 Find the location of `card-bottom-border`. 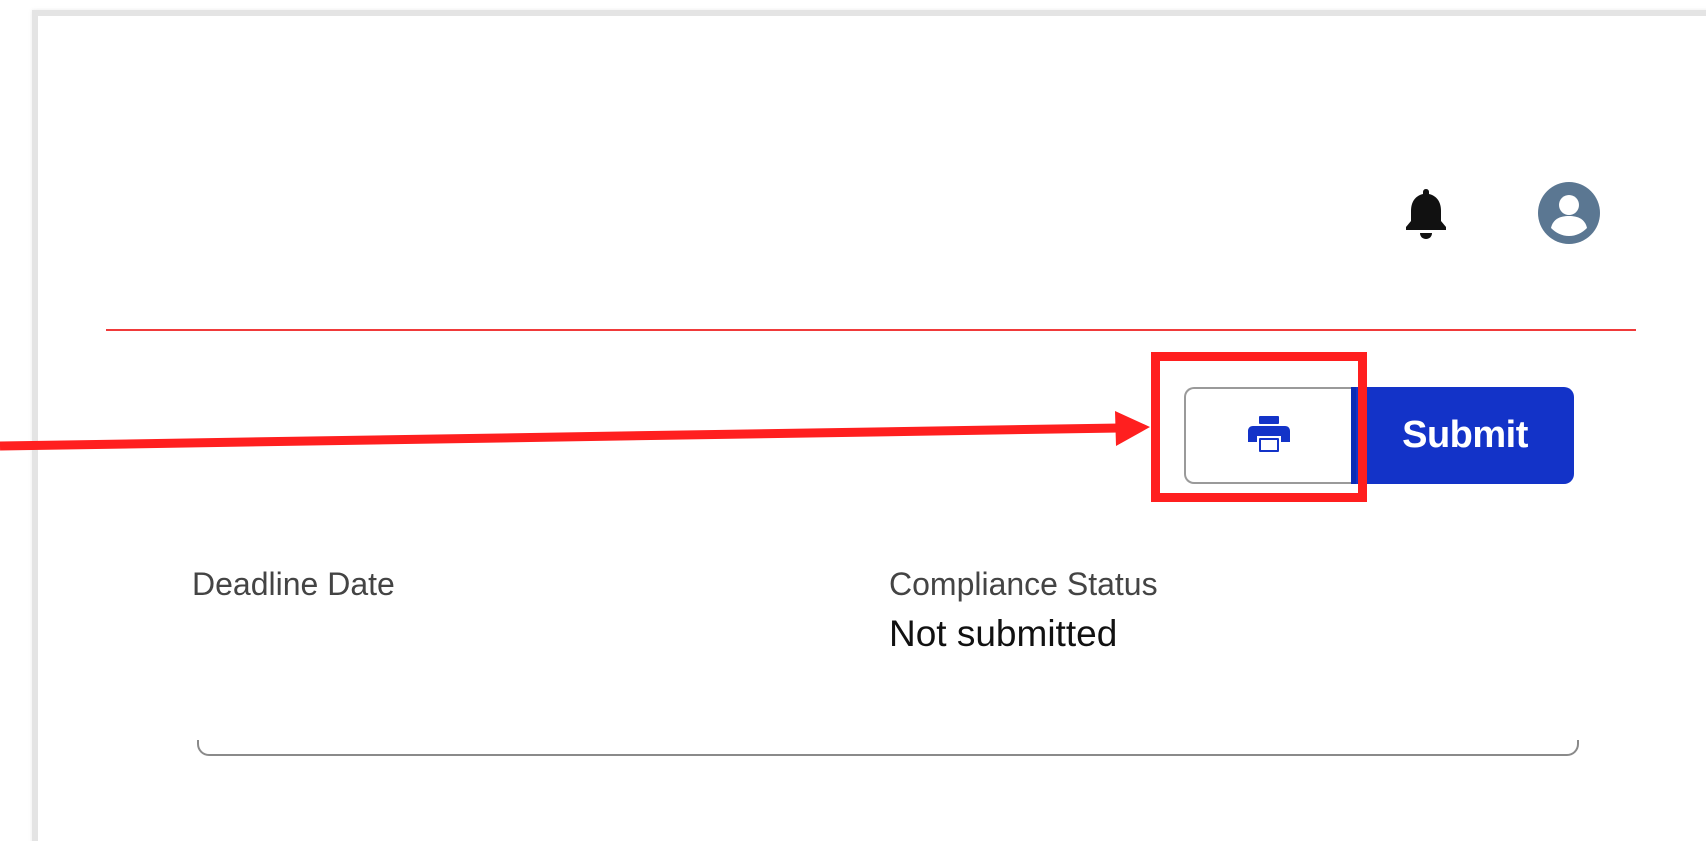

card-bottom-border is located at coordinates (888, 748).